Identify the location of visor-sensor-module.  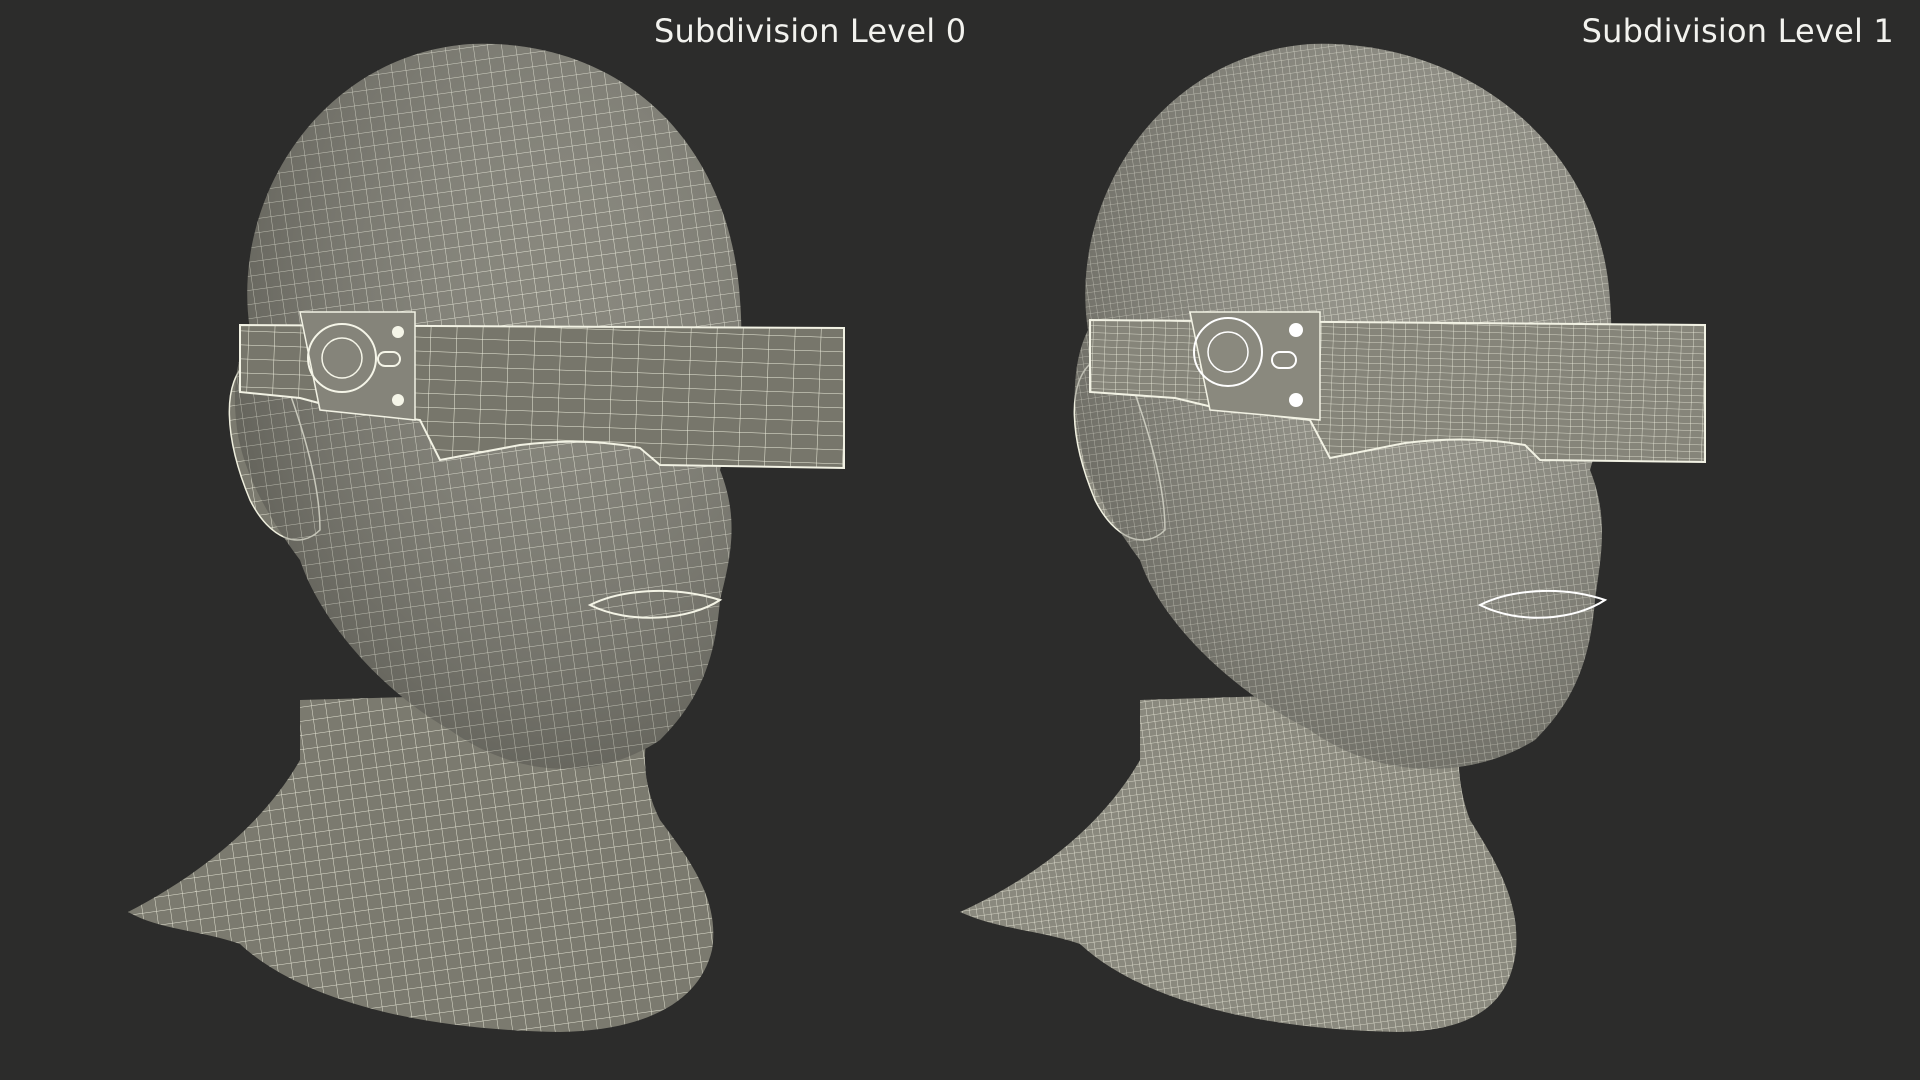
(1255, 366).